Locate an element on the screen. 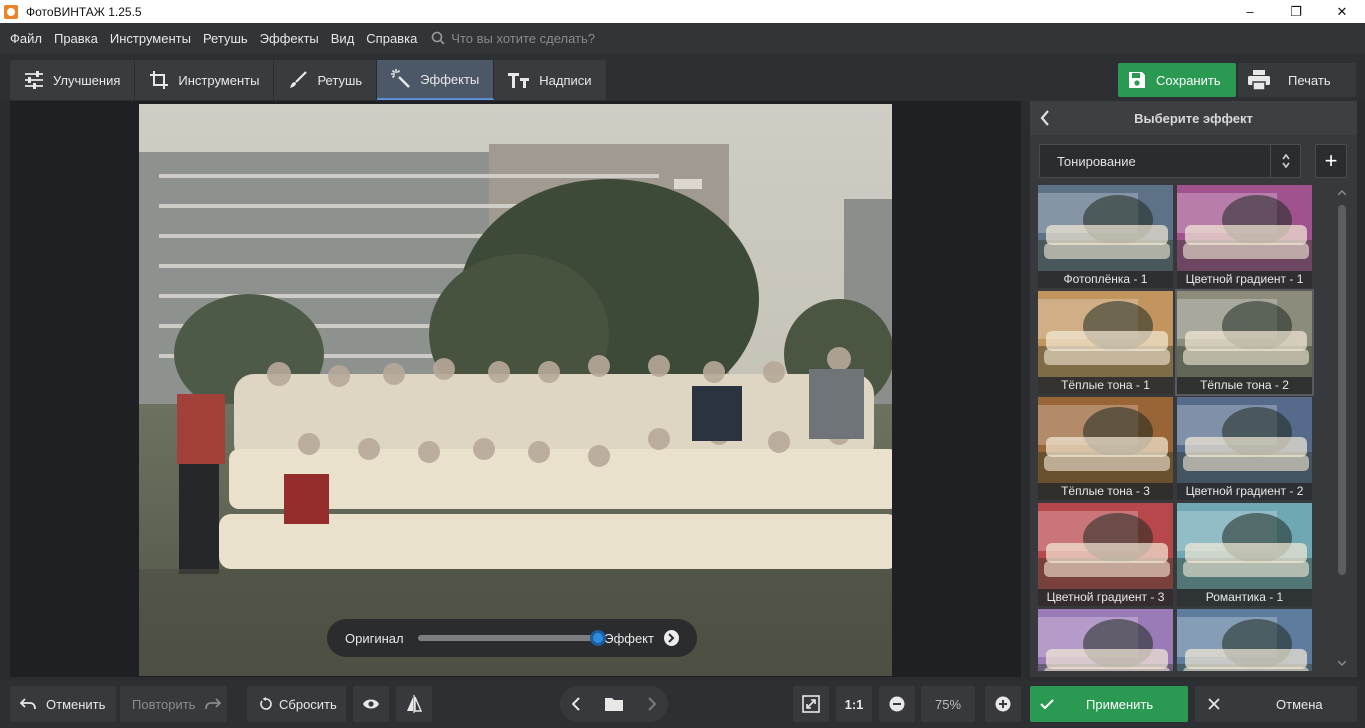  window-title: ФотоВИНТАЖ 1.25.5 is located at coordinates (84, 11).